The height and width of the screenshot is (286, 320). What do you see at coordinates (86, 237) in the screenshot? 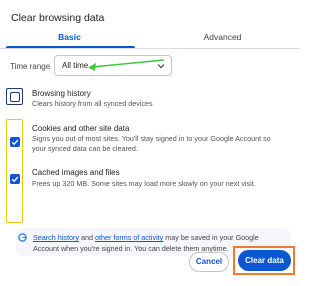
I see `info-text-mid1: and` at bounding box center [86, 237].